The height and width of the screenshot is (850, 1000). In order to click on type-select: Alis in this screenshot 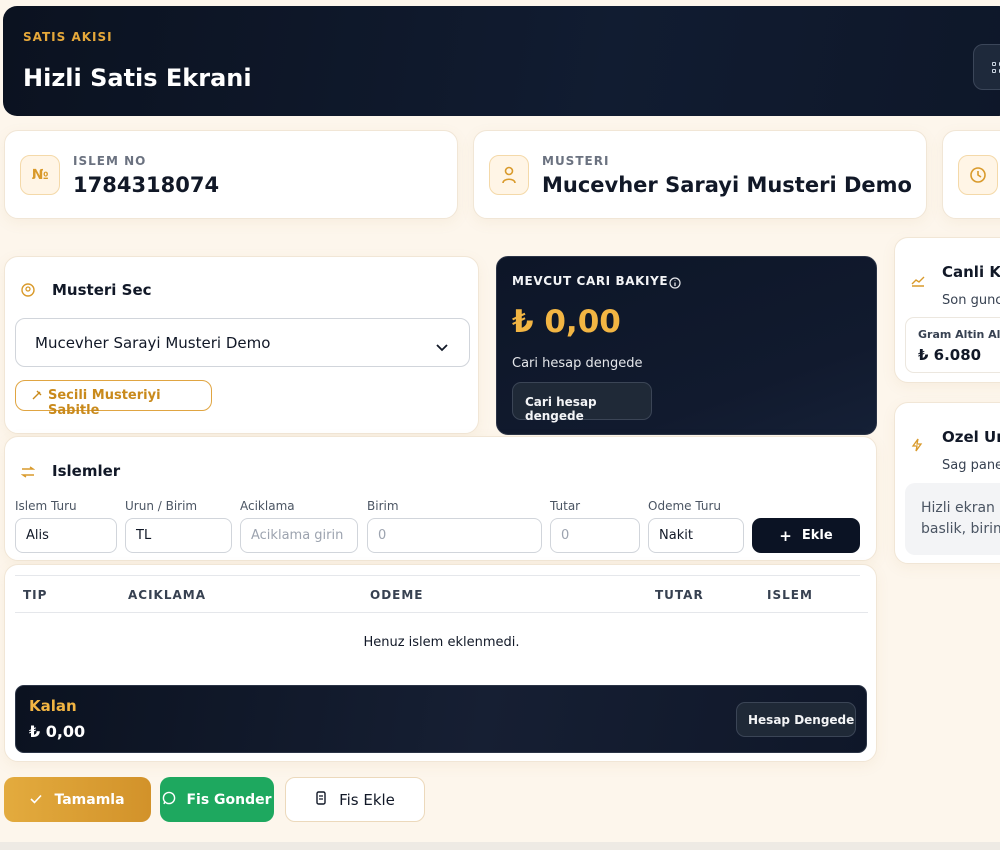, I will do `click(66, 535)`.